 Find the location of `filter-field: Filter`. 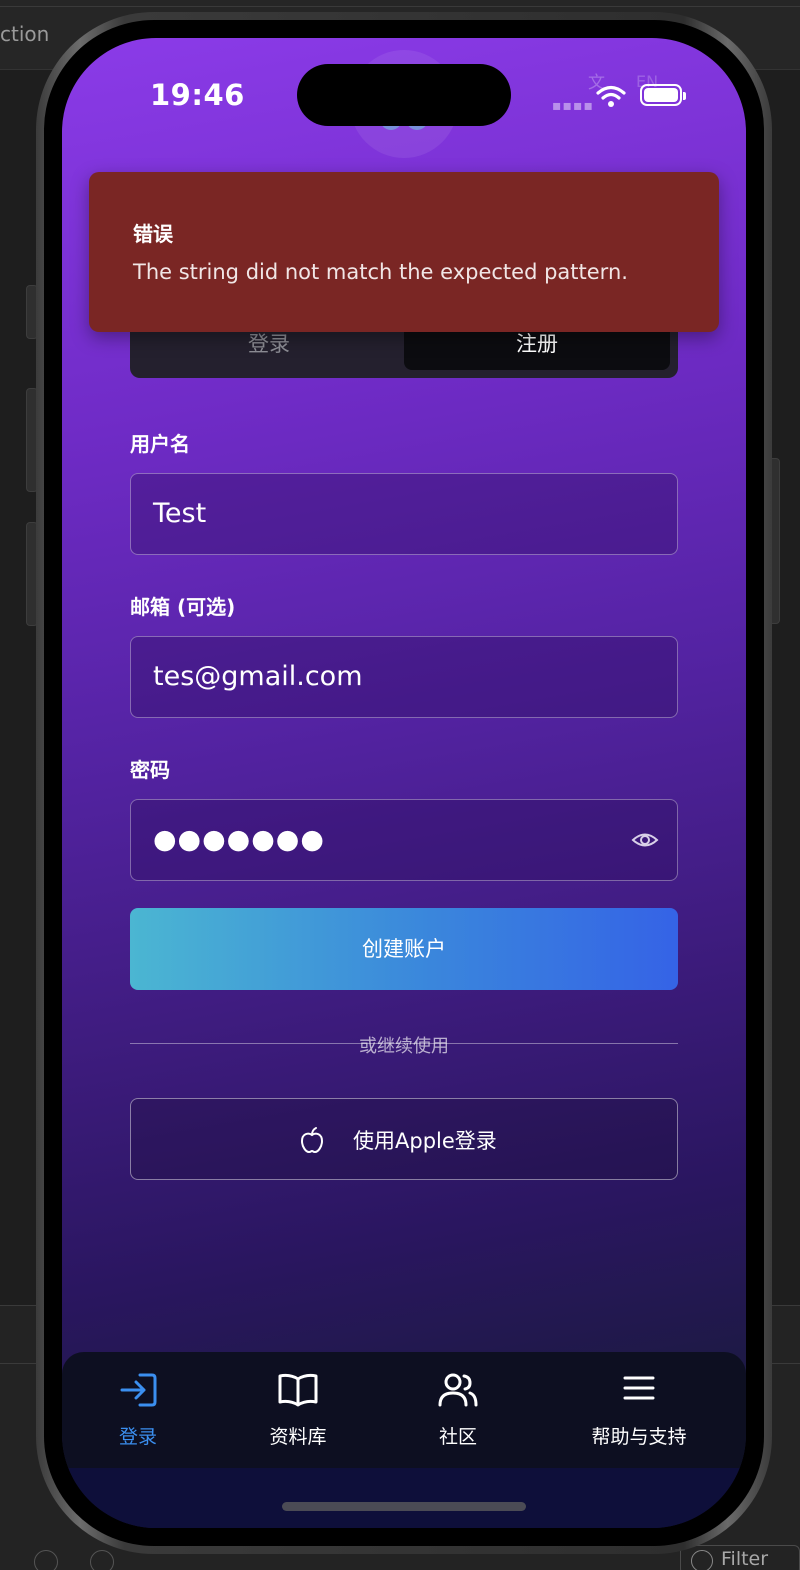

filter-field: Filter is located at coordinates (740, 1557).